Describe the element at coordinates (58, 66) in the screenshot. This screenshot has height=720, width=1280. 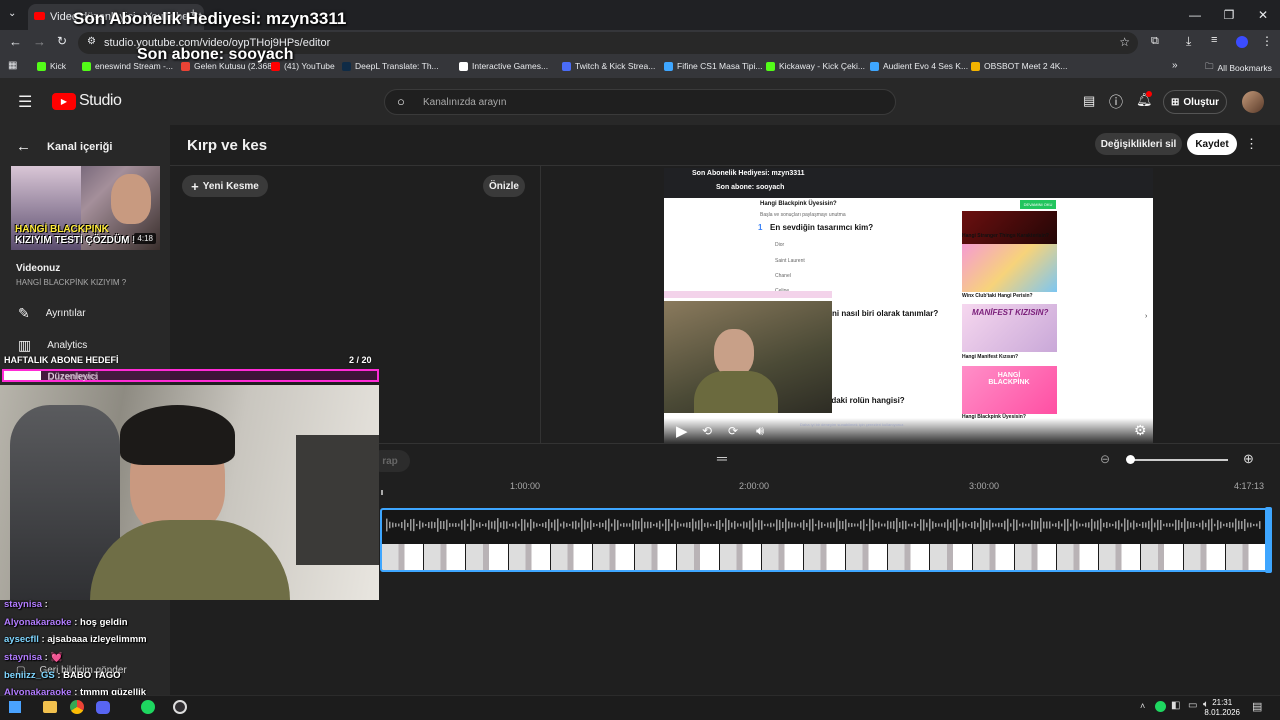
I see `bookmark-label: Kick` at that location.